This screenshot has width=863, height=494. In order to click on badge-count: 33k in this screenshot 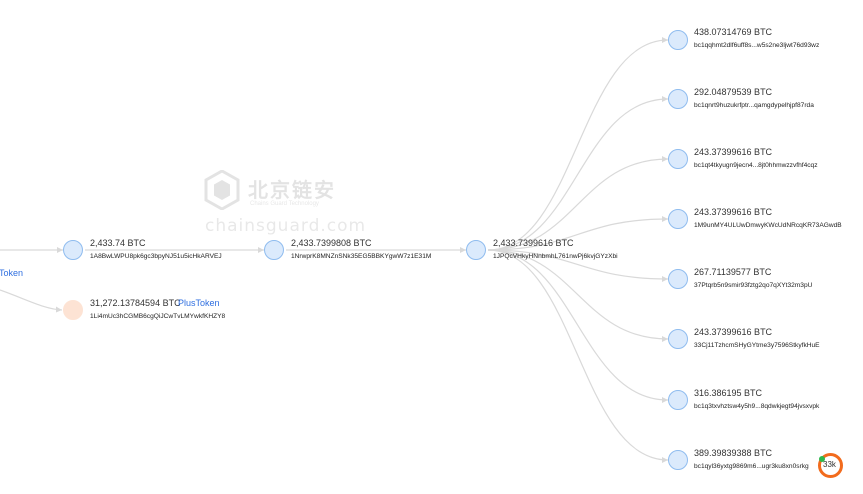, I will do `click(829, 464)`.